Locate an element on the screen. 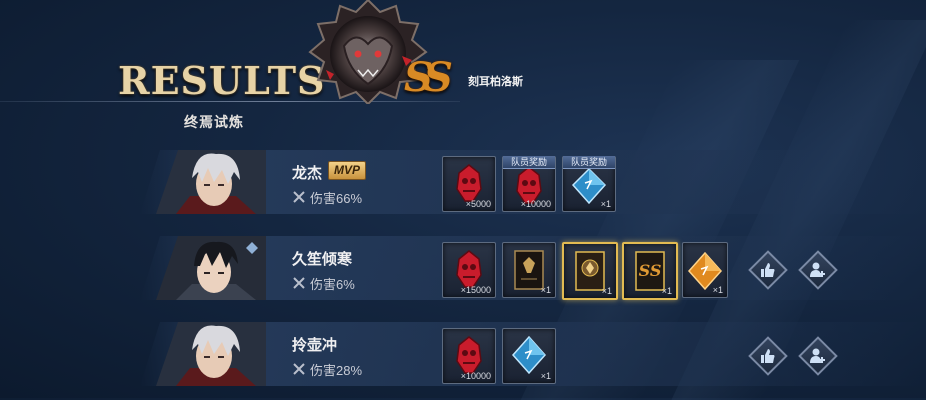  reward-item: ×5000 is located at coordinates (469, 184).